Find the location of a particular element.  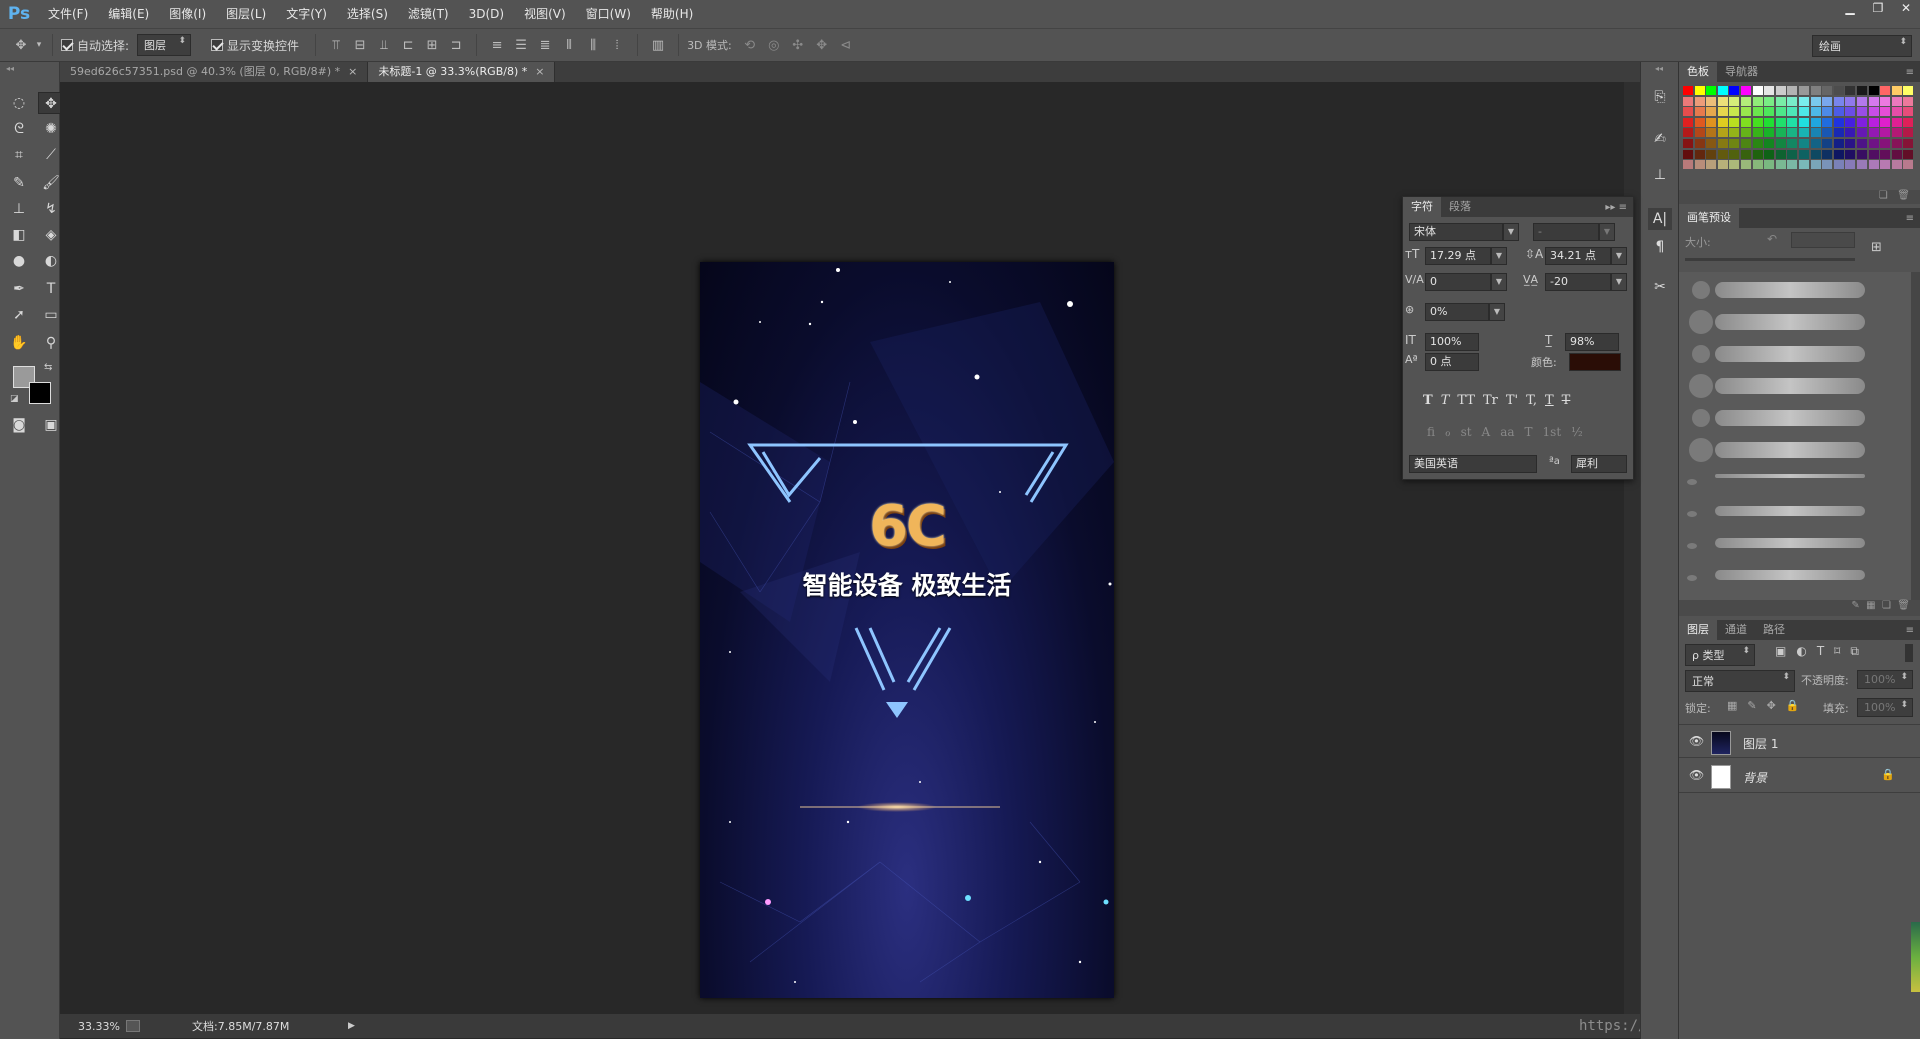

brush-size-field is located at coordinates (1823, 240).